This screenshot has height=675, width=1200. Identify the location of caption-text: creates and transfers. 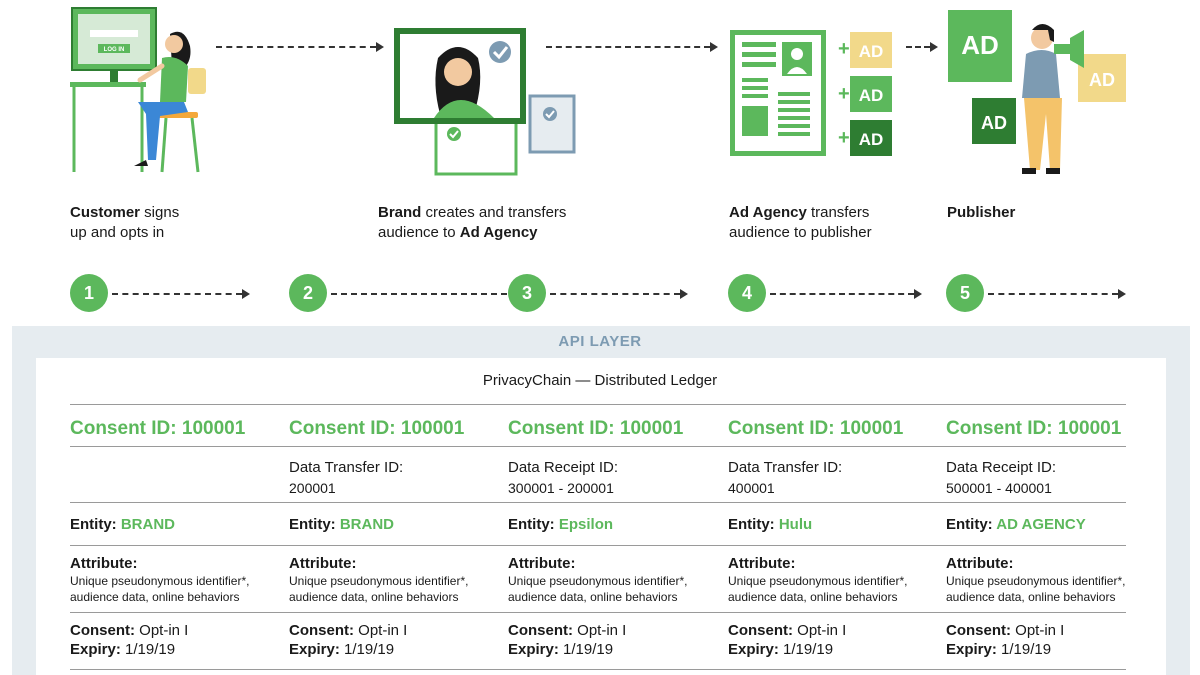
(494, 212).